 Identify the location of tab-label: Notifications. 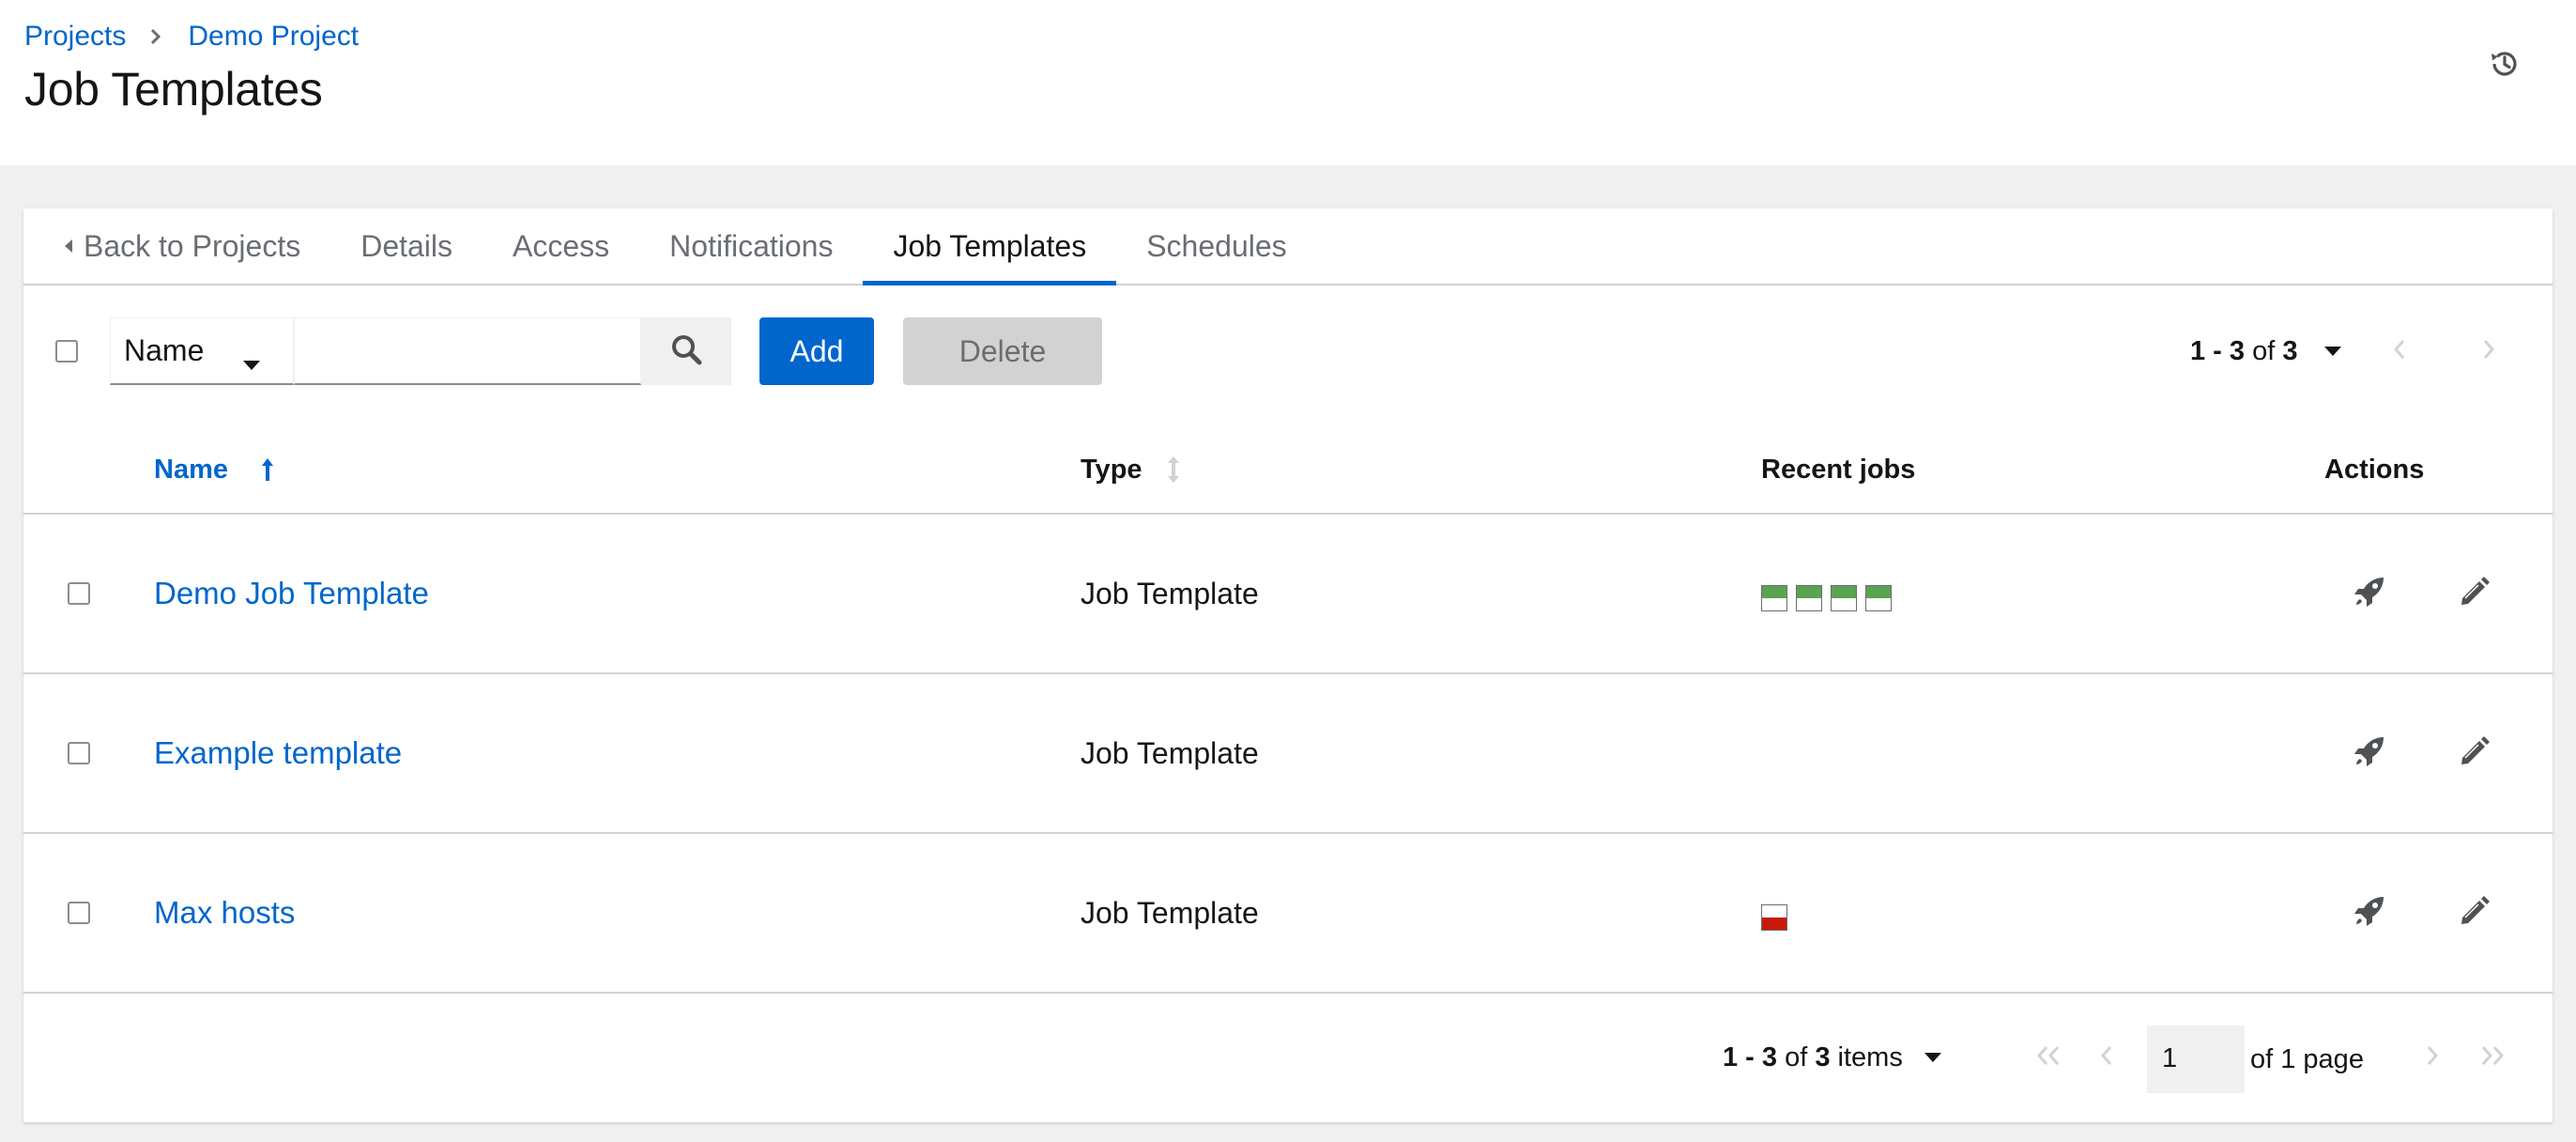
(752, 246).